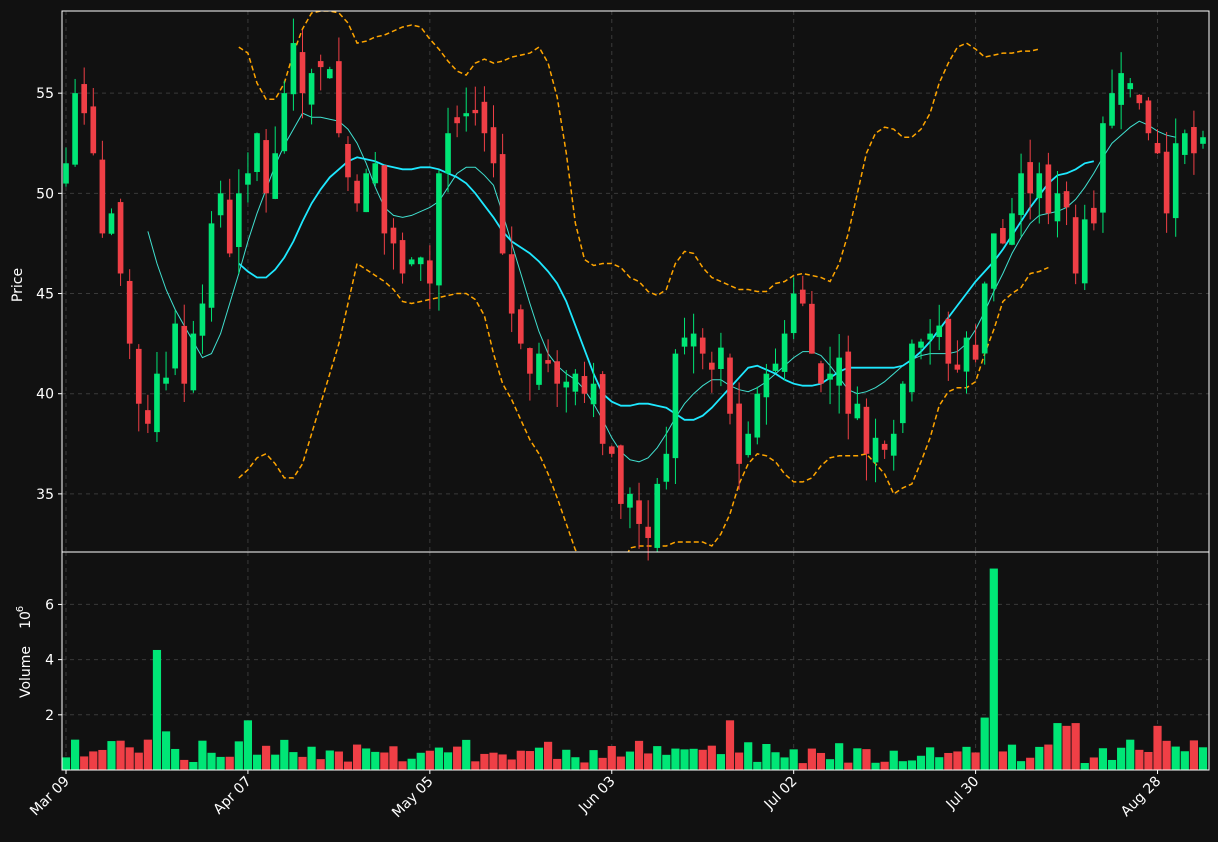 Image resolution: width=1218 pixels, height=842 pixels. I want to click on volume-axis-label: Volume 10 6, so click(24, 652).